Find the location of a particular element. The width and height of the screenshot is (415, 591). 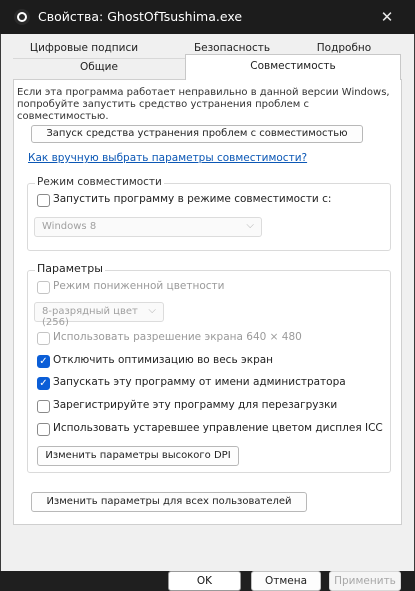

disable-fullscreen-opt-label: Отключить оптимизацию во весь экран is located at coordinates (163, 360).